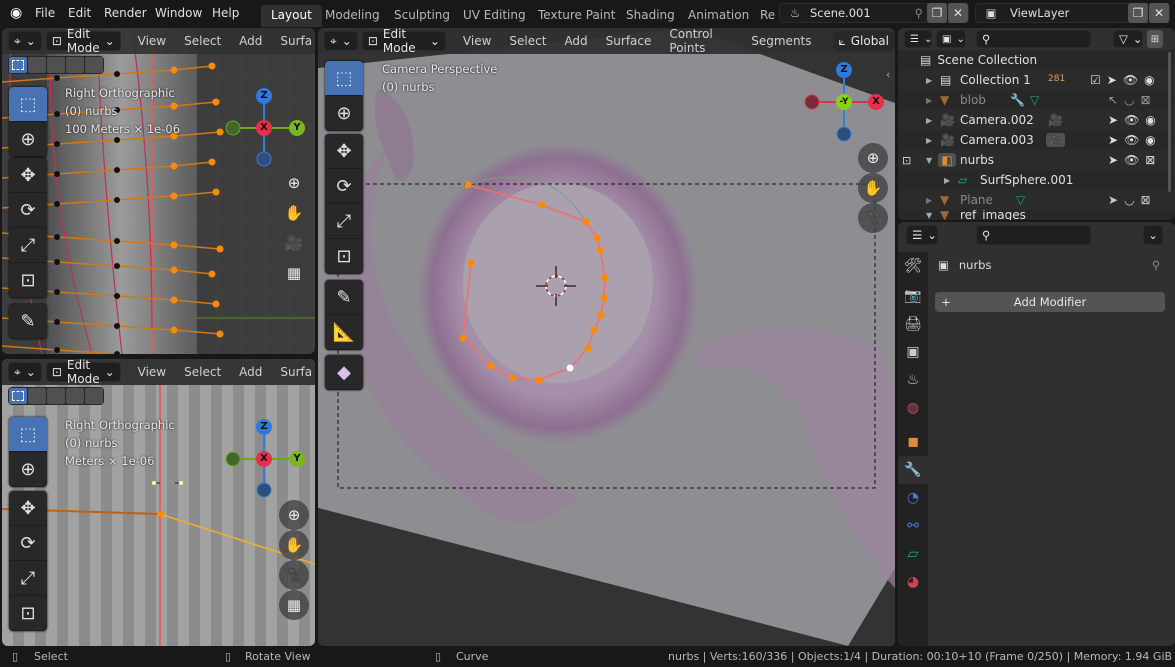  Describe the element at coordinates (1036, 160) in the screenshot. I see `outliner-row: ⊡ ▼ ◧ nurbs ➤ 👁 ⊠` at that location.